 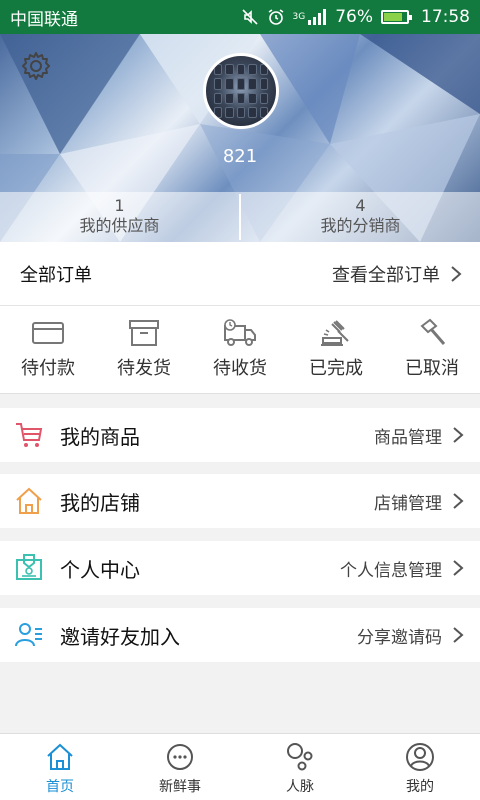 What do you see at coordinates (360, 225) in the screenshot?
I see `distributors-label: 我的分销商` at bounding box center [360, 225].